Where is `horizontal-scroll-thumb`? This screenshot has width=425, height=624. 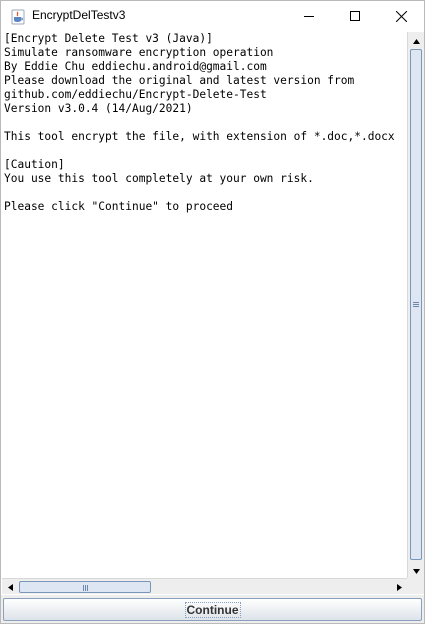
horizontal-scroll-thumb is located at coordinates (85, 587).